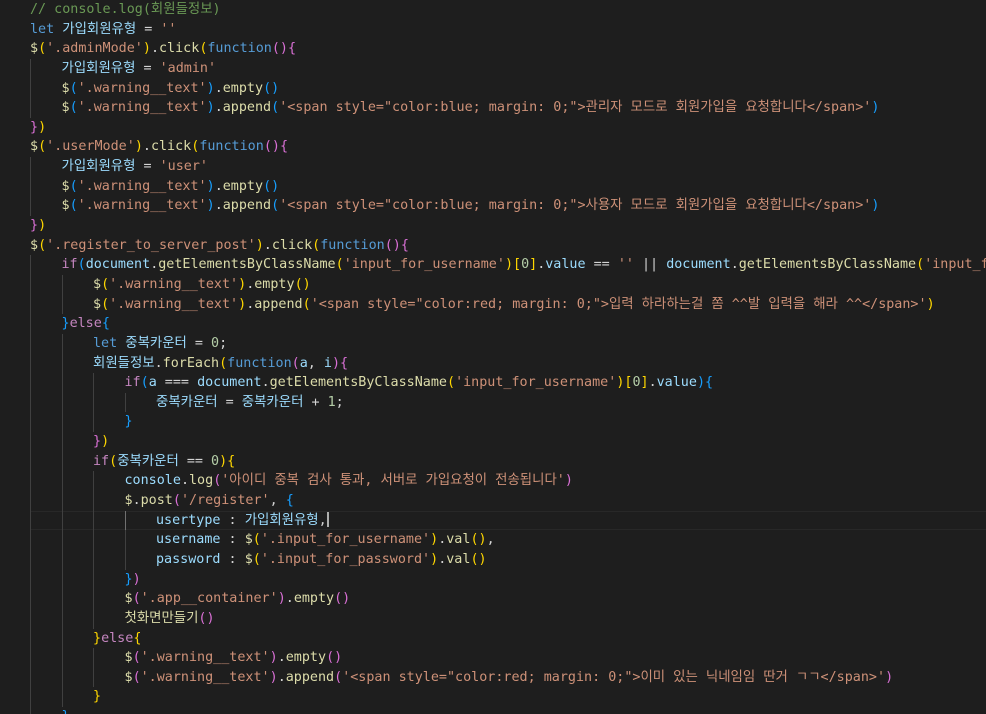  What do you see at coordinates (281, 677) in the screenshot?
I see `code-token-default: .` at bounding box center [281, 677].